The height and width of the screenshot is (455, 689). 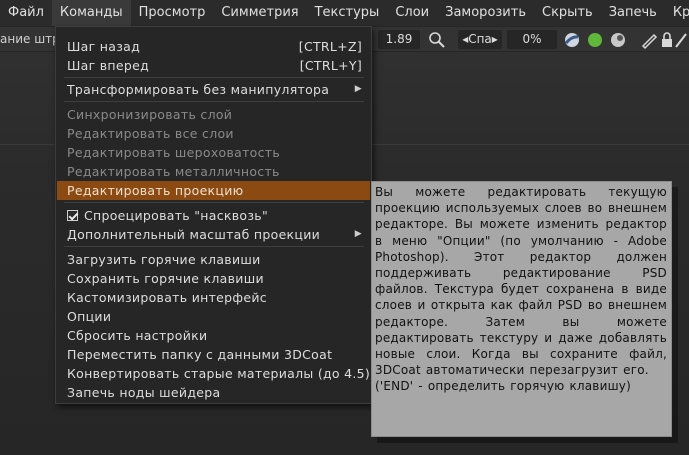 I want to click on menu-item-save-hotkeys: Сохранить горячие клавиши, so click(x=213, y=278).